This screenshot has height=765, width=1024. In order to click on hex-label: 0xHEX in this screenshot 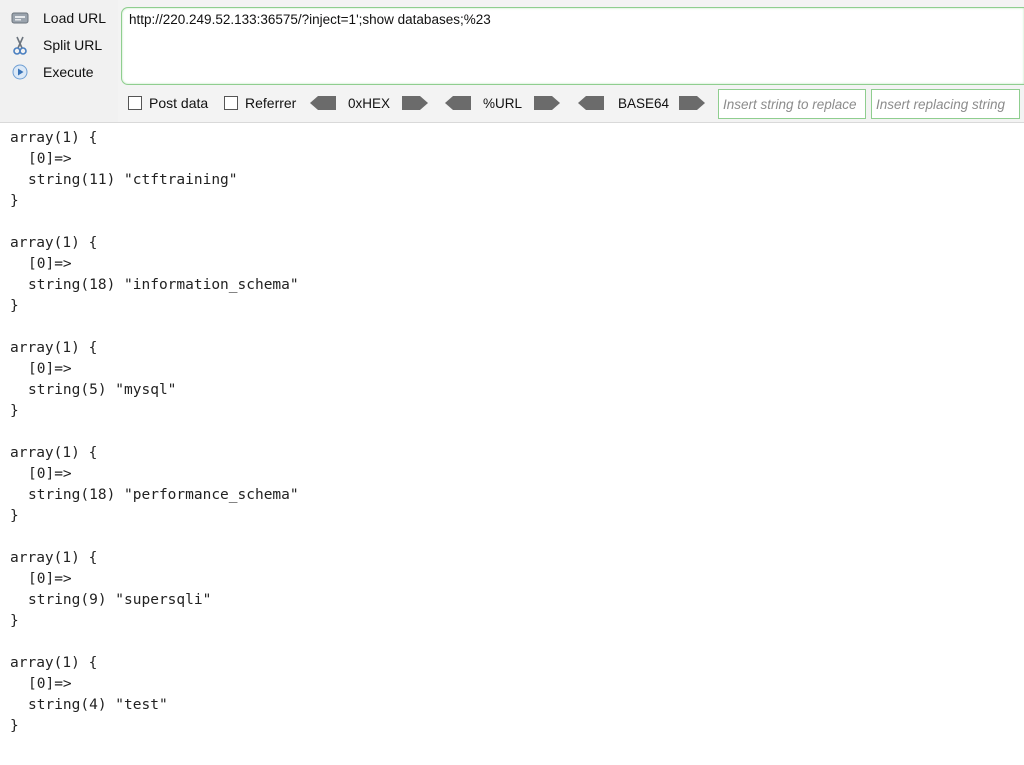, I will do `click(369, 103)`.